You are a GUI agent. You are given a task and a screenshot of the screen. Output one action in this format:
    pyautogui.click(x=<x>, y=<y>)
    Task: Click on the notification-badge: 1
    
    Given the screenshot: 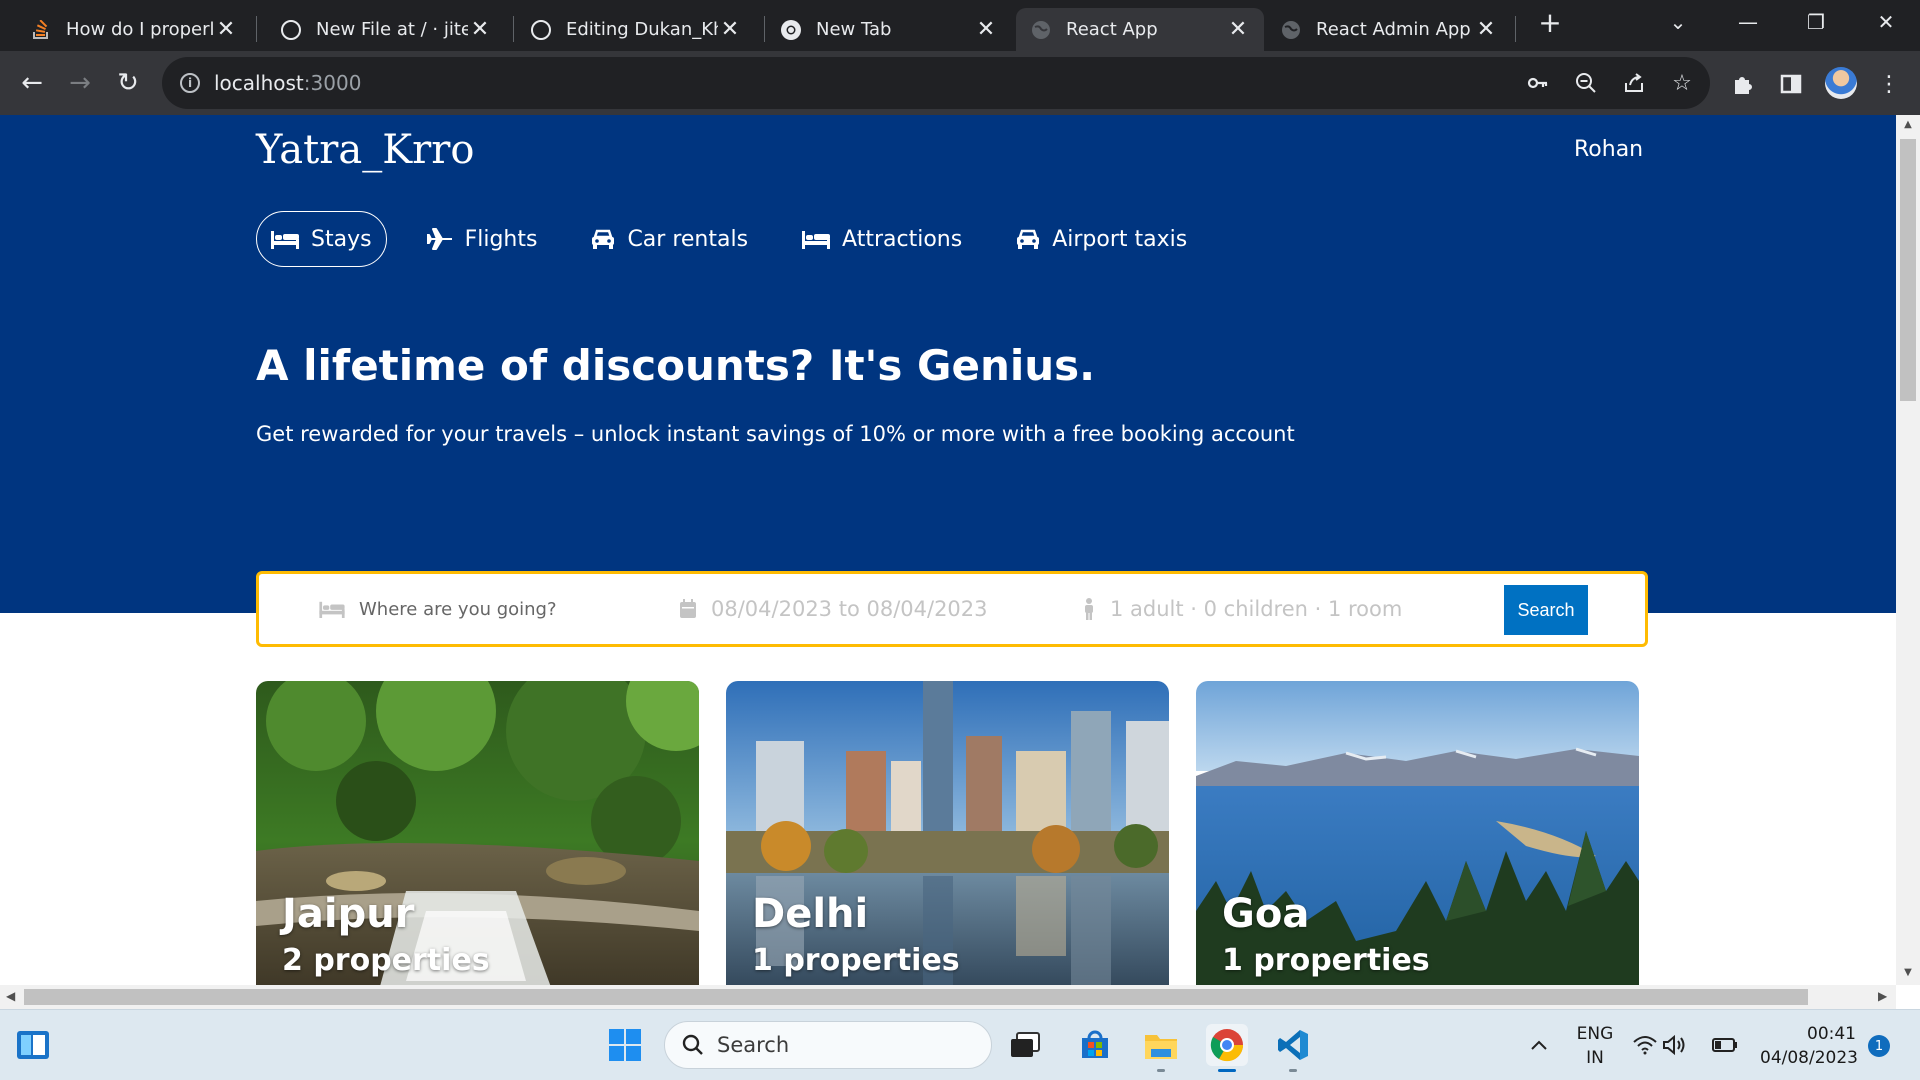 What is the action you would take?
    pyautogui.click(x=1879, y=1046)
    